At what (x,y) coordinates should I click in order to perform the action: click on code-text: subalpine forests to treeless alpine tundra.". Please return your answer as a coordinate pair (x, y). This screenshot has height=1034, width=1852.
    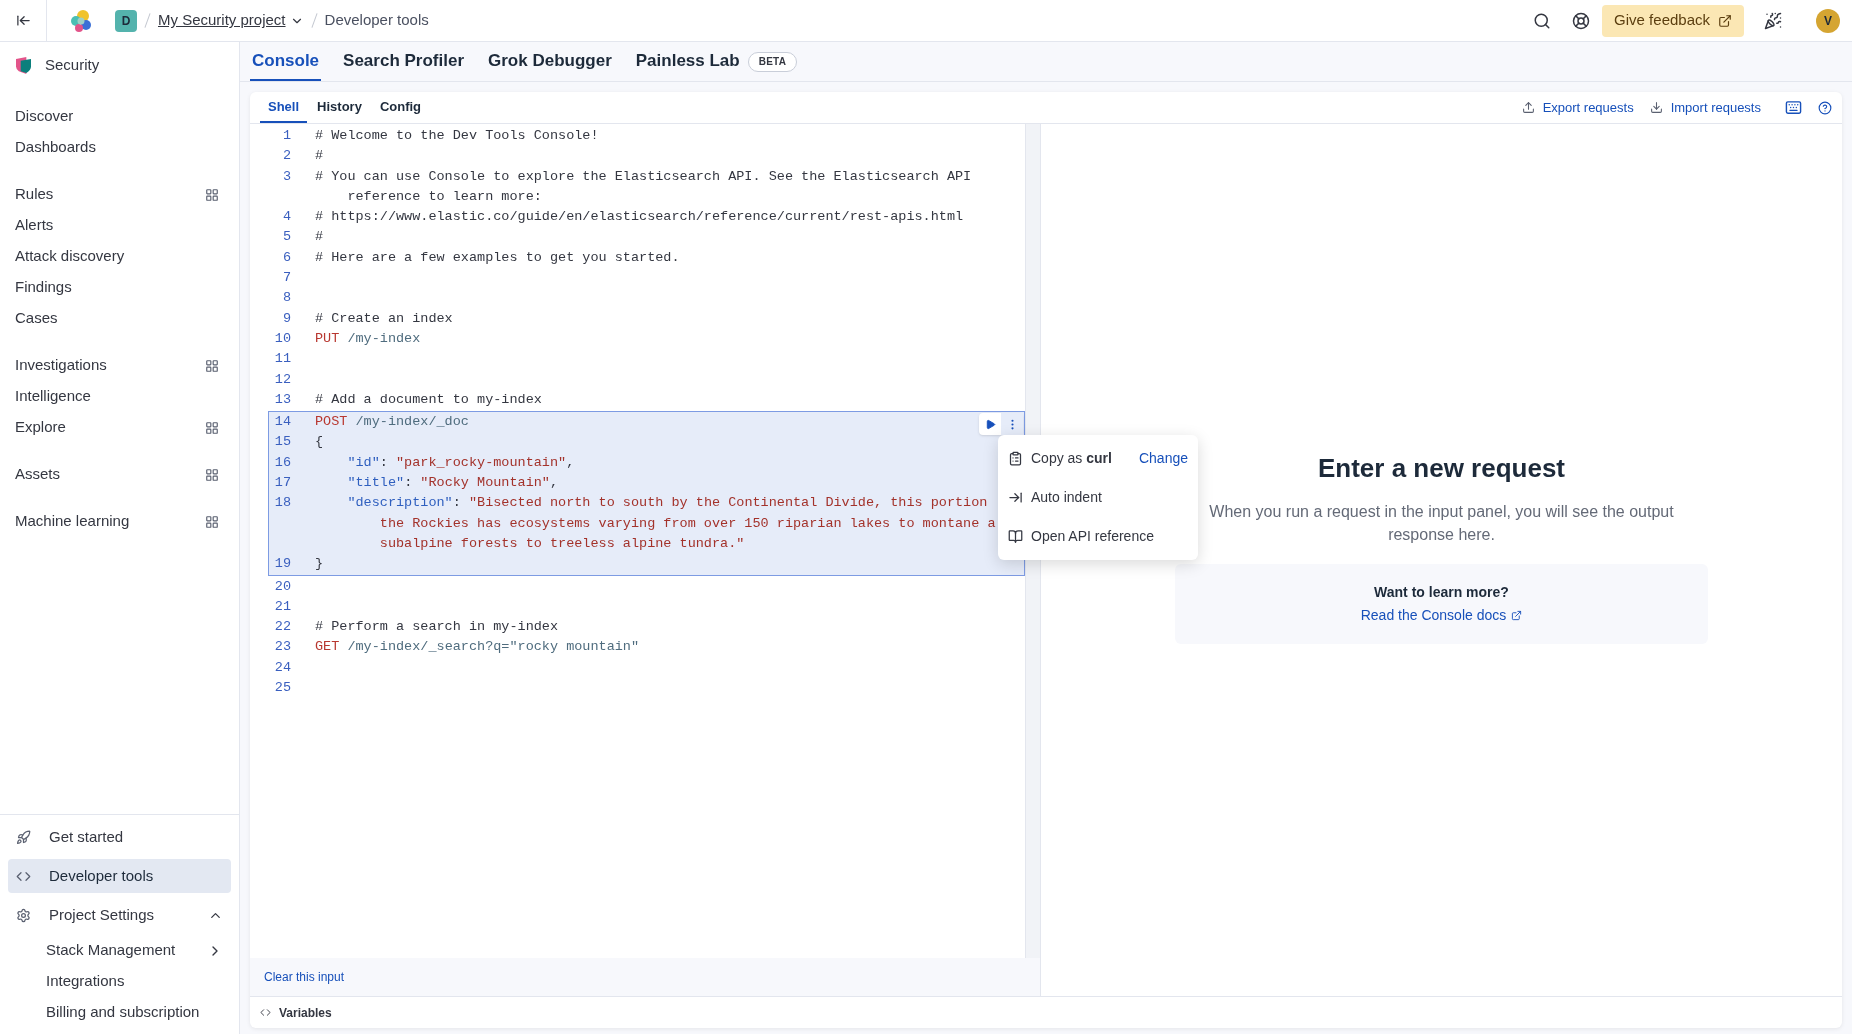
    Looking at the image, I should click on (561, 543).